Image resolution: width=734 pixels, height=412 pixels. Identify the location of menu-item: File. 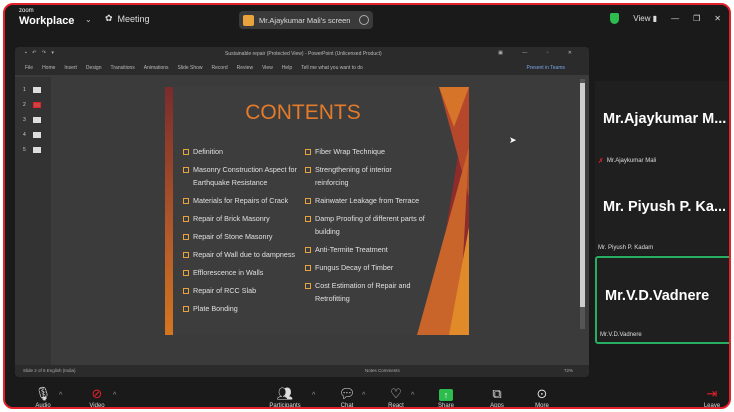
(29, 68).